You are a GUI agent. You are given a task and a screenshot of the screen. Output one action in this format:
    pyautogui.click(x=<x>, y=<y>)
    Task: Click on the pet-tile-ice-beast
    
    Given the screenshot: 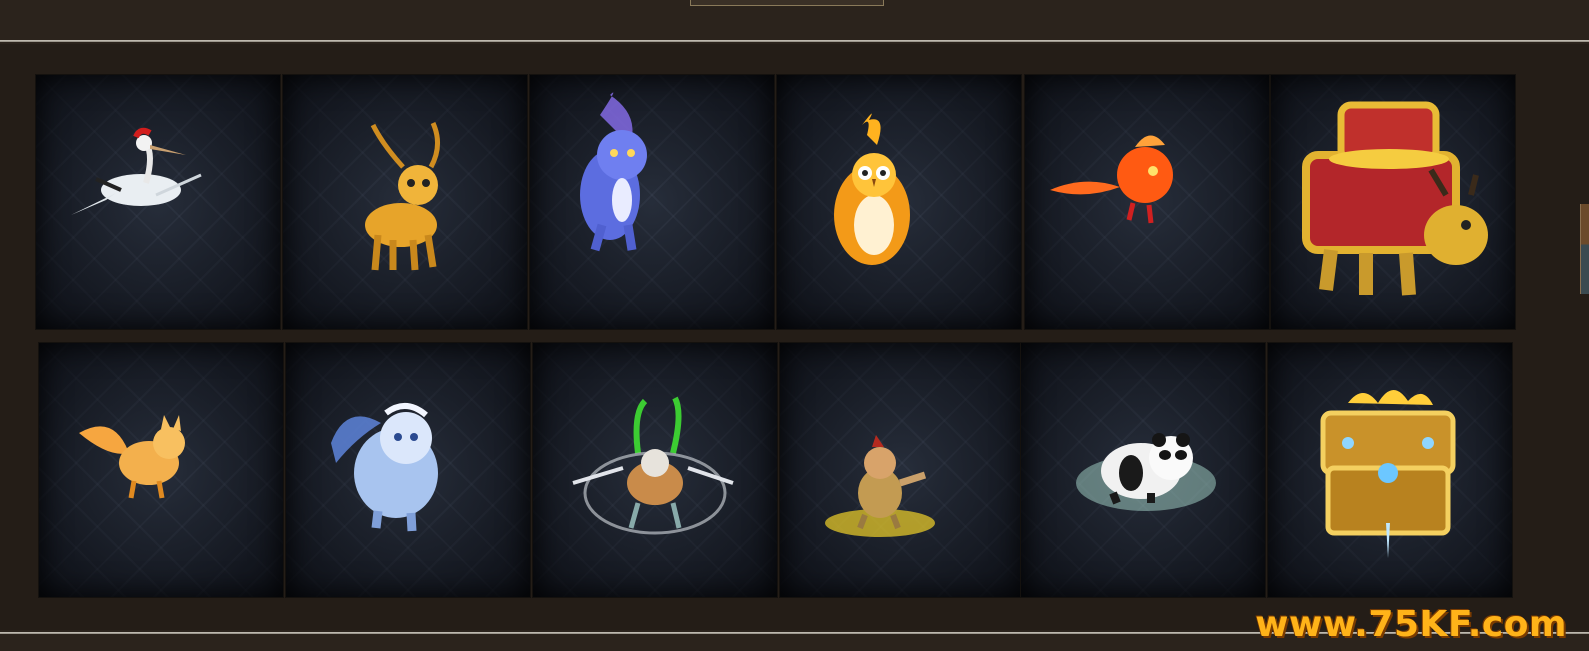 What is the action you would take?
    pyautogui.click(x=408, y=470)
    